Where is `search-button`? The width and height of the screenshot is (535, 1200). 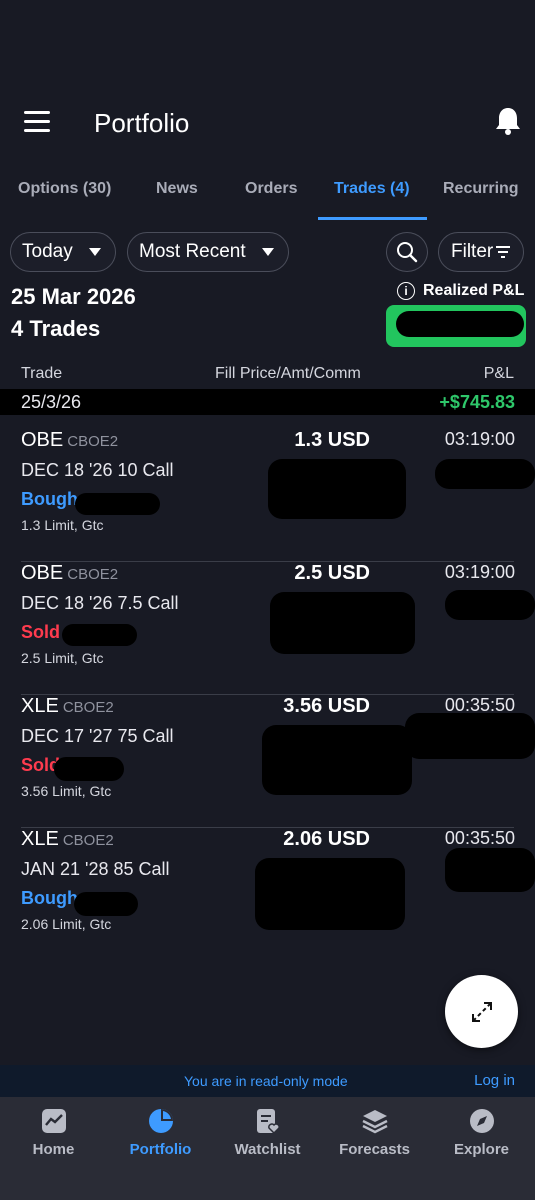 search-button is located at coordinates (407, 252).